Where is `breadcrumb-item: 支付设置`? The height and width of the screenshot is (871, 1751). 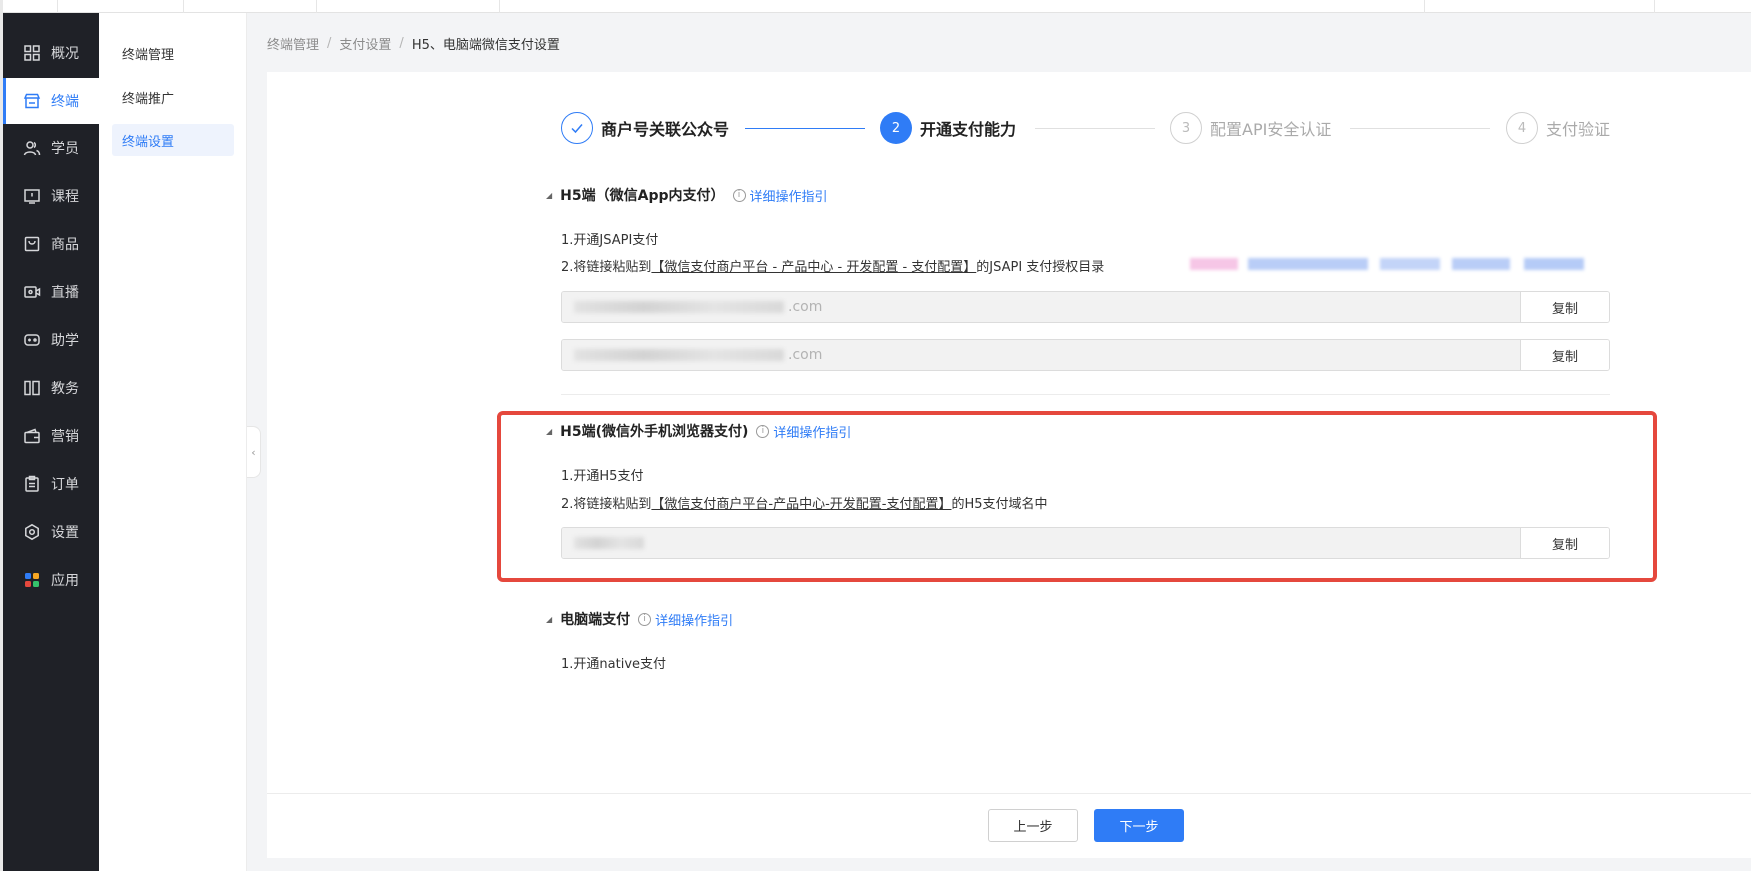
breadcrumb-item: 支付设置 is located at coordinates (365, 43).